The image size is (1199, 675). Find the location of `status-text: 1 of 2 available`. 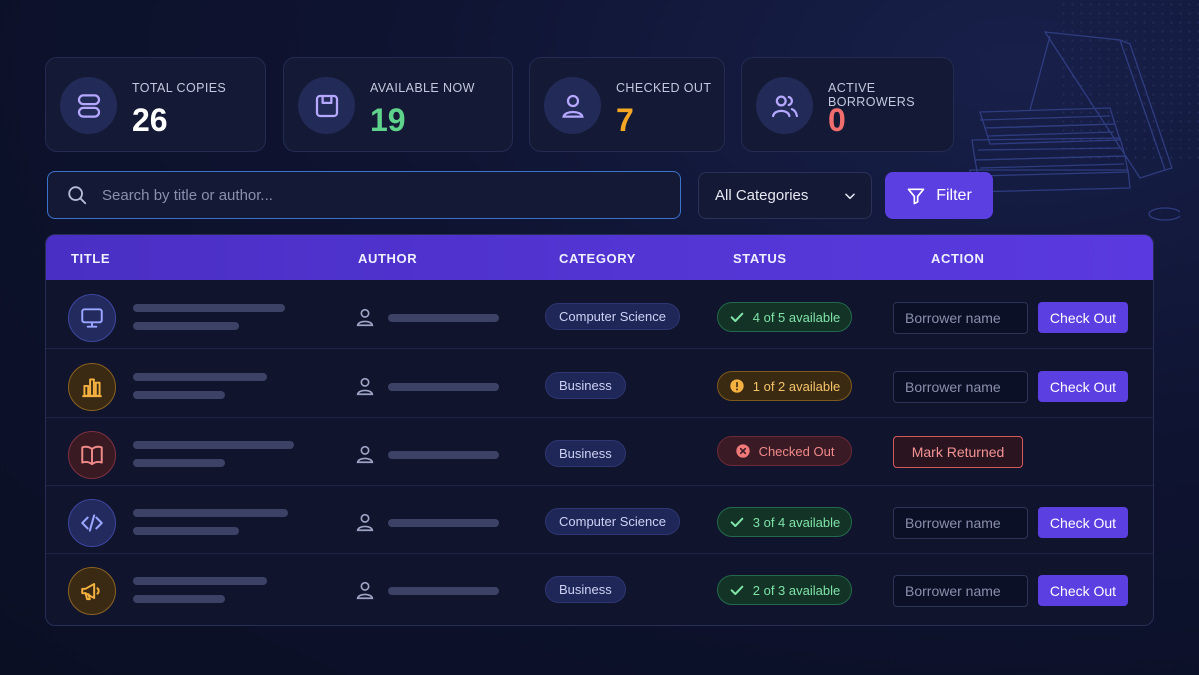

status-text: 1 of 2 available is located at coordinates (796, 386).